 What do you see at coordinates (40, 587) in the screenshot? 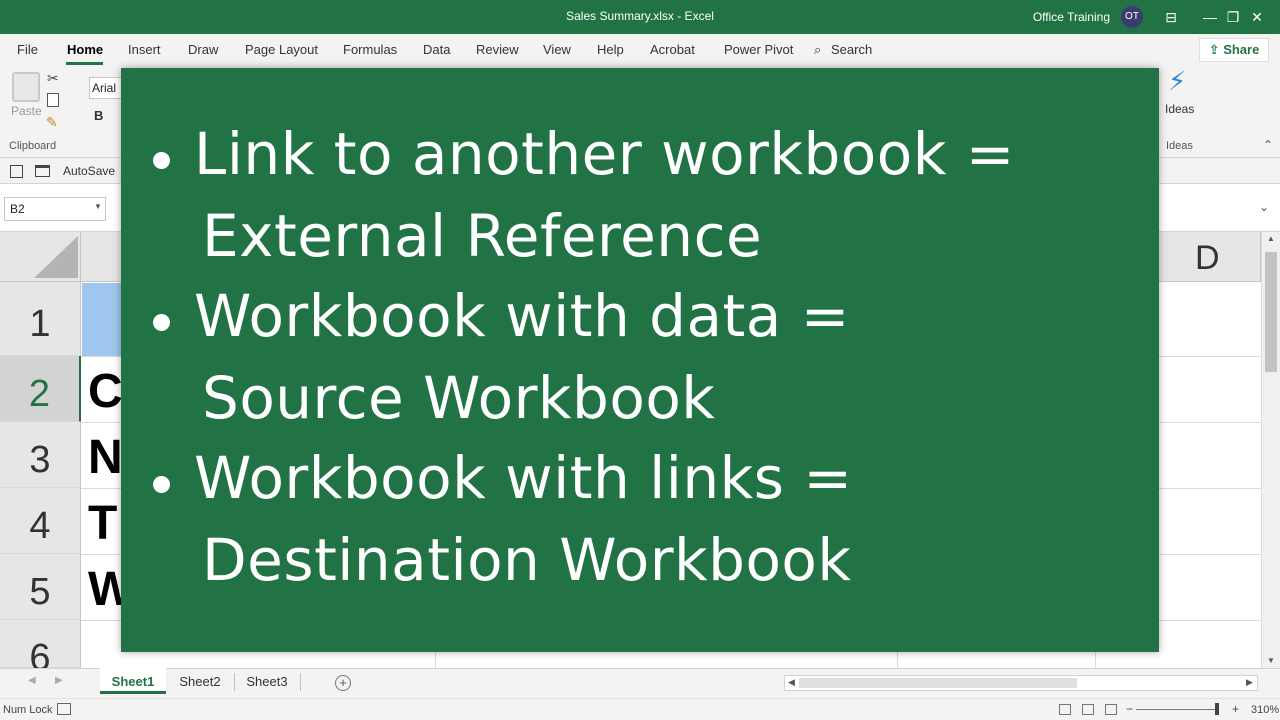
I see `row-header-5: 5` at bounding box center [40, 587].